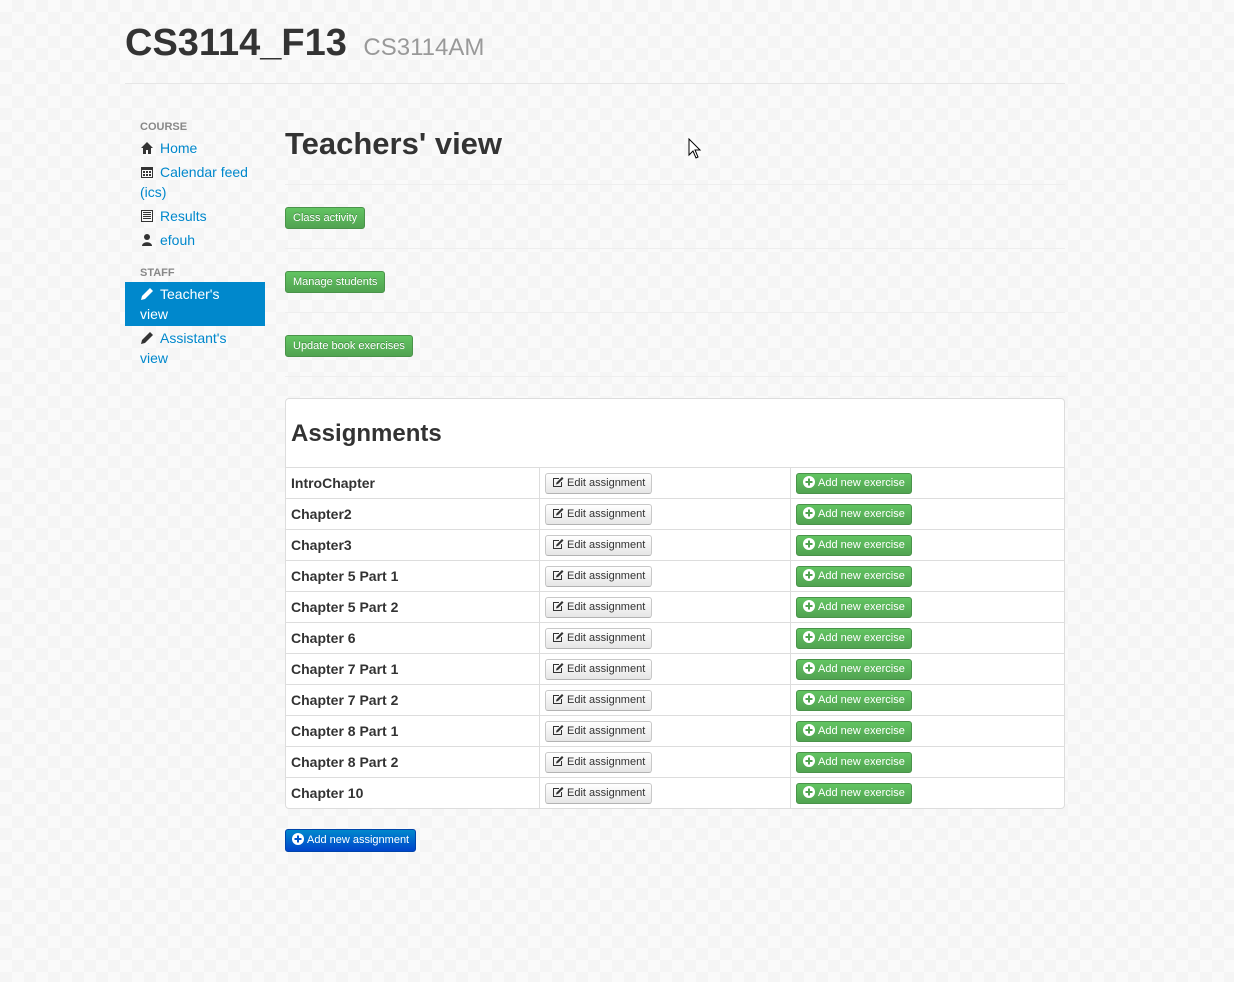  What do you see at coordinates (413, 731) in the screenshot?
I see `assignment-name: Chapter 8 Part 1` at bounding box center [413, 731].